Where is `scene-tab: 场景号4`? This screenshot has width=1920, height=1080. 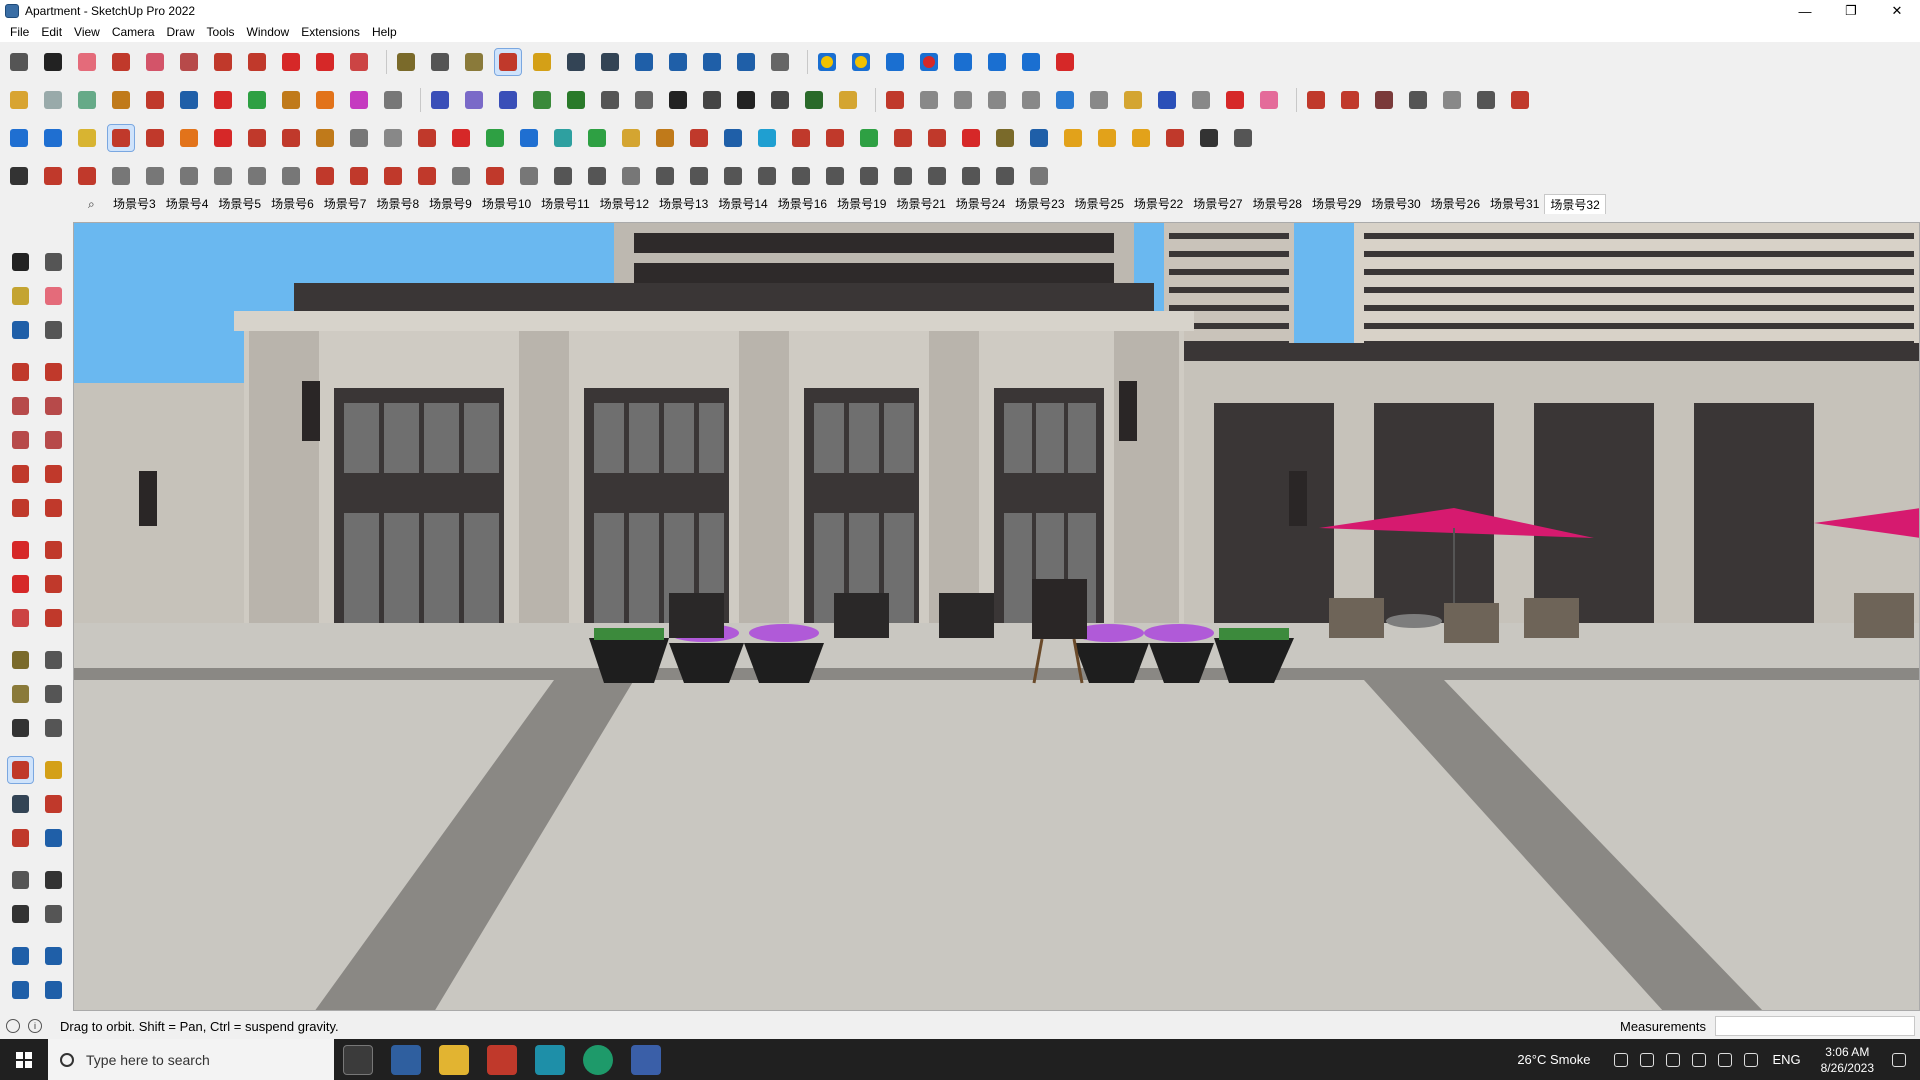
scene-tab: 场景号4 is located at coordinates (187, 204).